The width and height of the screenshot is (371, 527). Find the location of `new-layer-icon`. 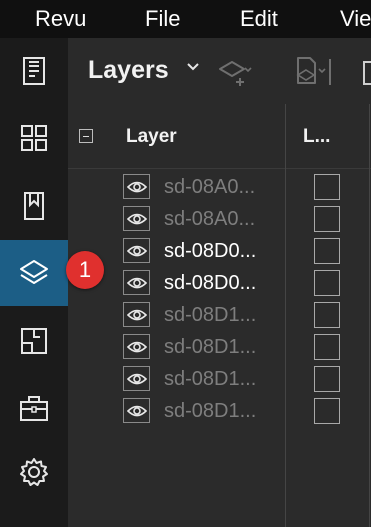

new-layer-icon is located at coordinates (235, 73).